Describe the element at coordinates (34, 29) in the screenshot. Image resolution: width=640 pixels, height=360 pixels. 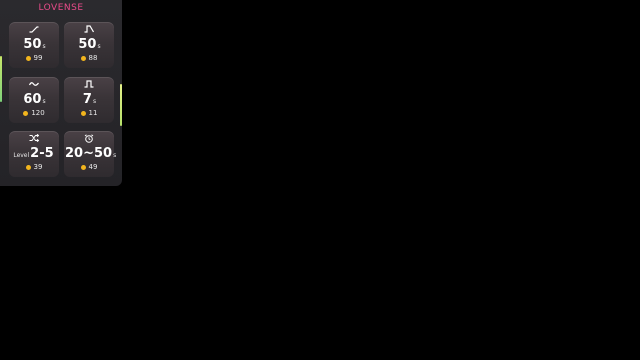
I see `ramp-up-icon` at that location.